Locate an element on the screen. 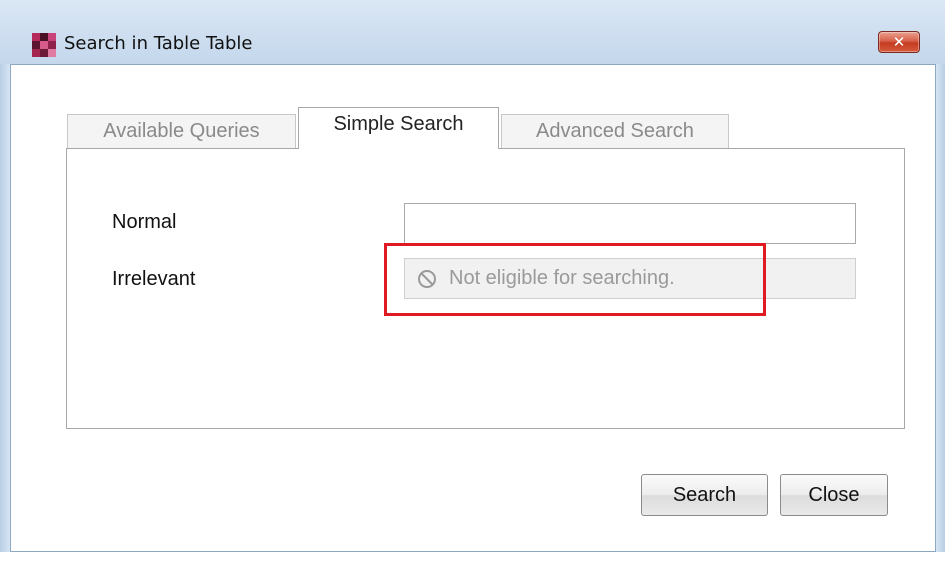 This screenshot has height=569, width=945. search-button-label: Search is located at coordinates (704, 494).